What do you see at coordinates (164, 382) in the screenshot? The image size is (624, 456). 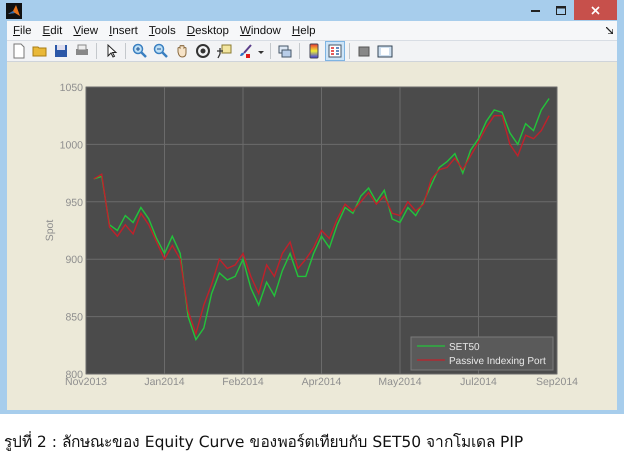 I see `x-tick-label: Jan2014` at bounding box center [164, 382].